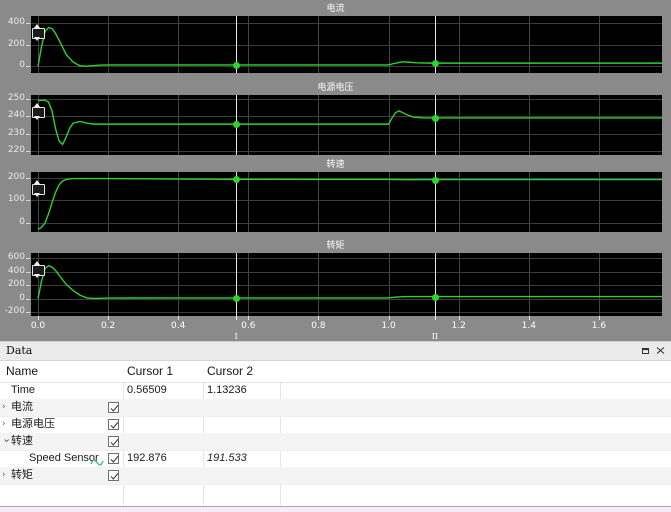  What do you see at coordinates (318, 326) in the screenshot?
I see `x-tick-label: 0.8` at bounding box center [318, 326].